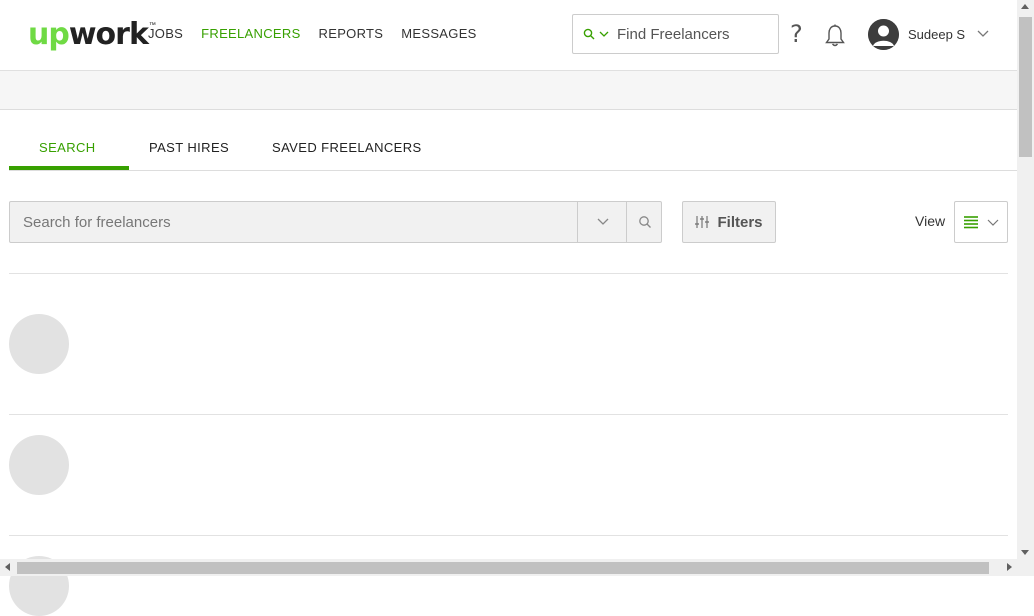 Image resolution: width=1034 pixels, height=616 pixels. What do you see at coordinates (165, 33) in the screenshot?
I see `nav-jobs: JOBS` at bounding box center [165, 33].